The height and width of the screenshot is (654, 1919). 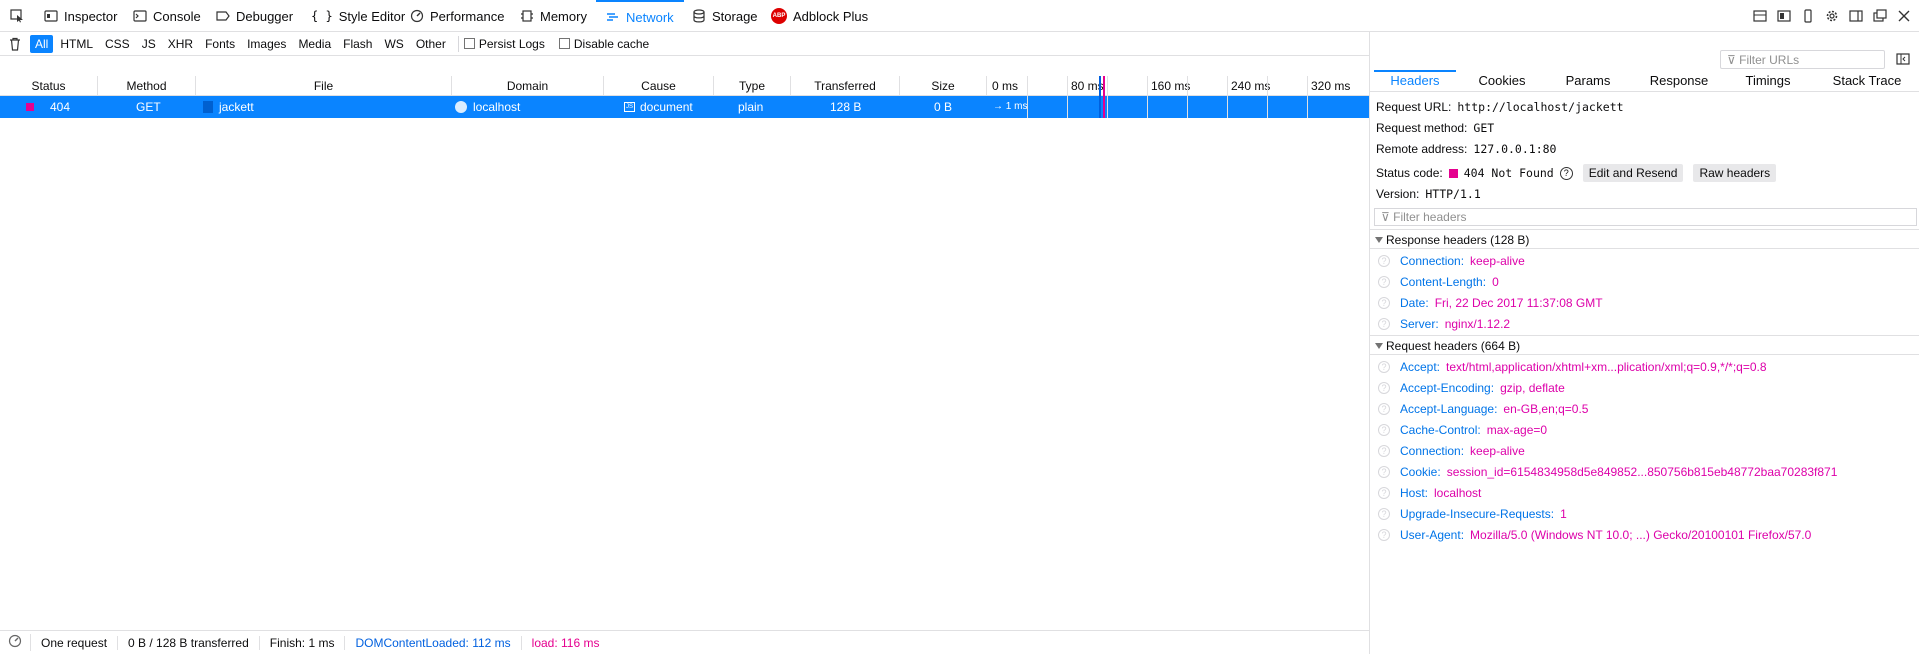 I want to click on tab-label: Network, so click(x=650, y=17).